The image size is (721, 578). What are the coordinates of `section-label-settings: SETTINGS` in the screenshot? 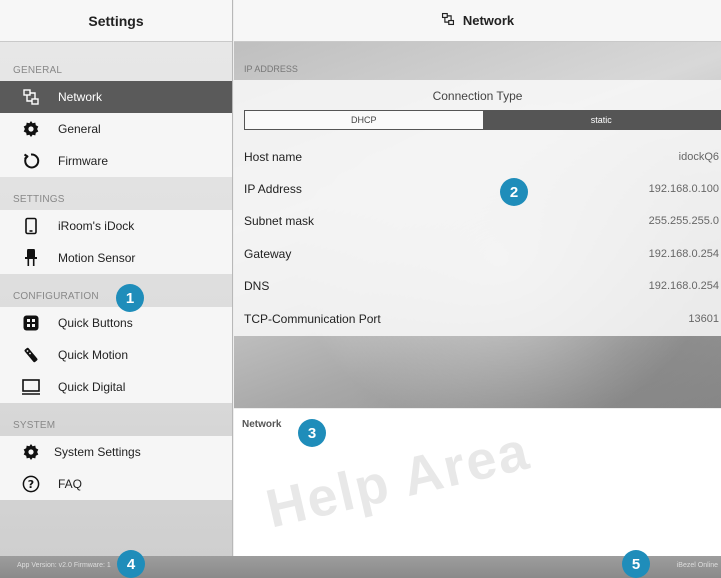 It's located at (39, 199).